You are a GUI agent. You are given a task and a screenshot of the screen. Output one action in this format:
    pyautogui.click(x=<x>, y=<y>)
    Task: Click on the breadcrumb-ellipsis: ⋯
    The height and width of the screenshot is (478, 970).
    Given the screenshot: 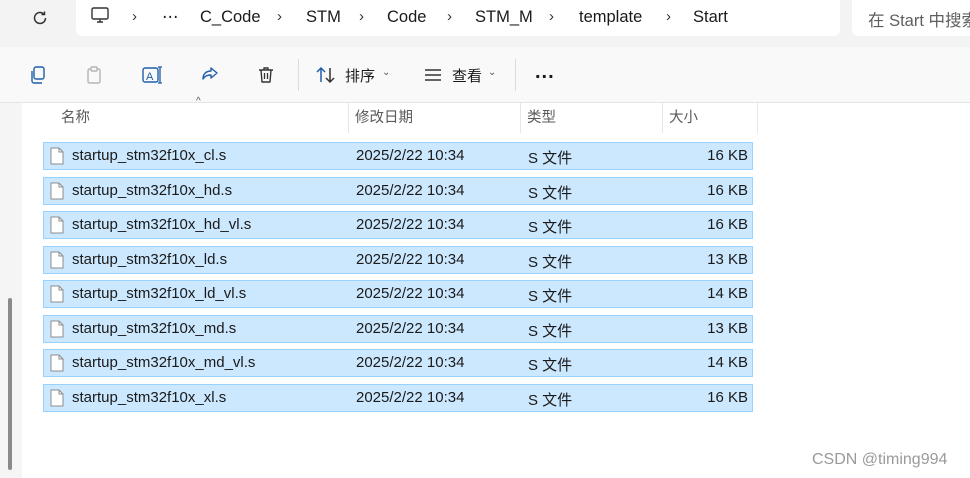 What is the action you would take?
    pyautogui.click(x=170, y=17)
    